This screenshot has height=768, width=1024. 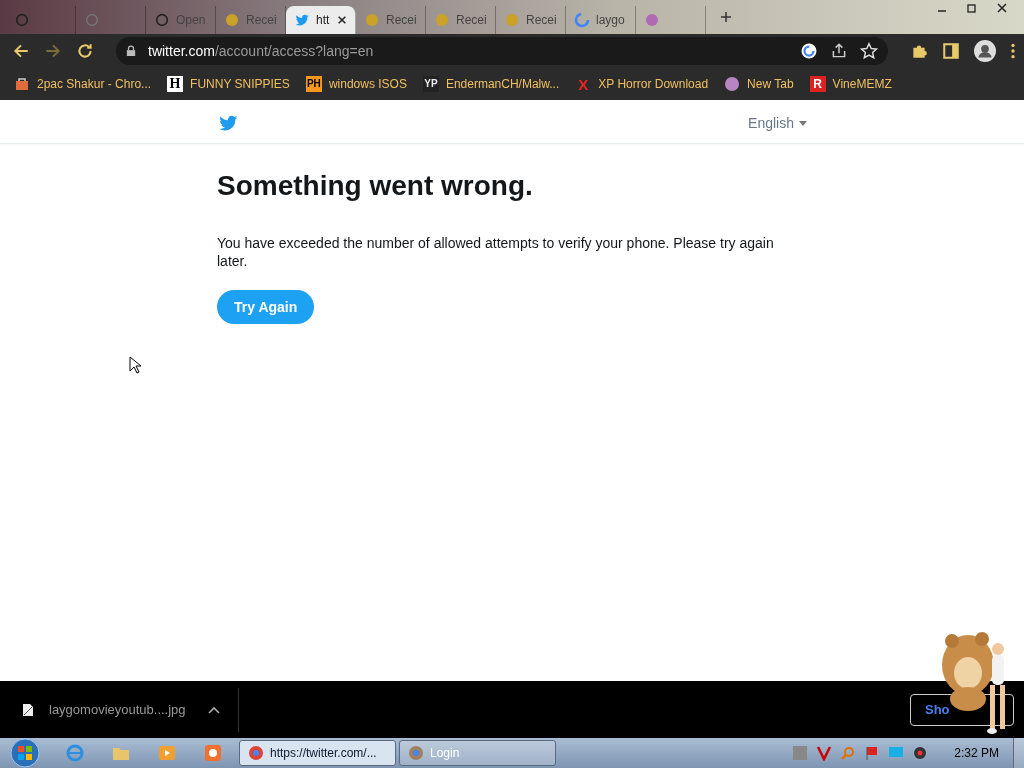 I want to click on mouse-cursor-icon, so click(x=135, y=365).